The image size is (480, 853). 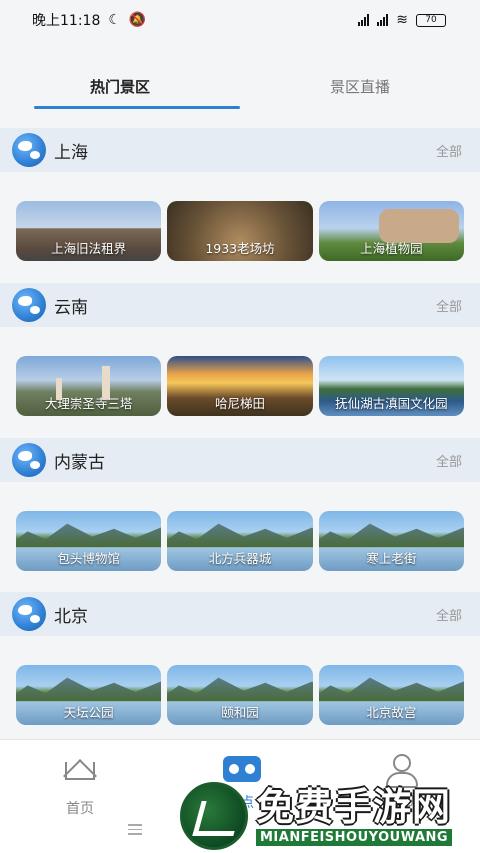 I want to click on tab-hot-spots: 热门景区, so click(x=120, y=88).